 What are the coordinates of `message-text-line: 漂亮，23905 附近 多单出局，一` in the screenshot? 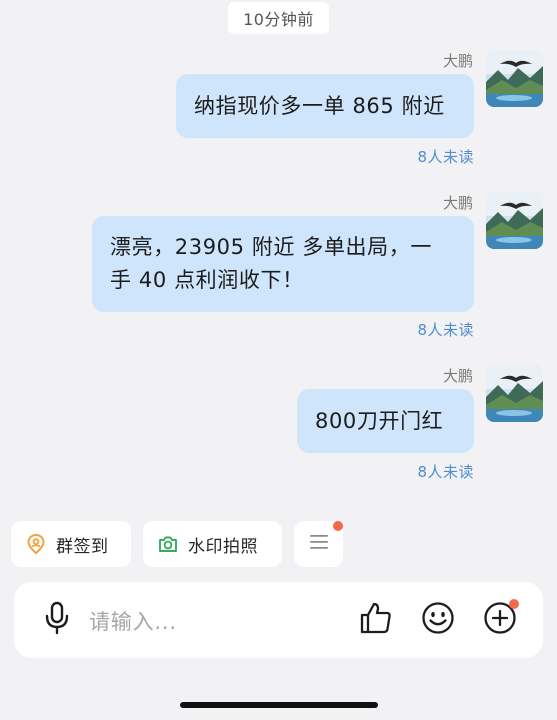 It's located at (271, 247).